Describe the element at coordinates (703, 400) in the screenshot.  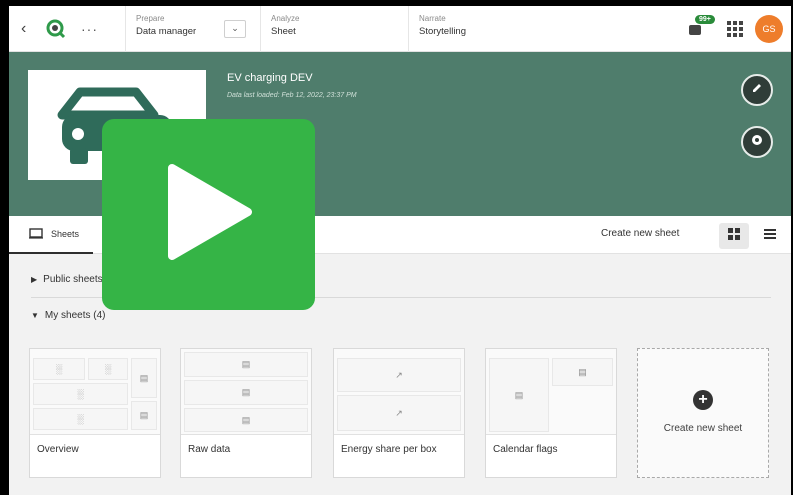
I see `plus-circle-icon: +` at that location.